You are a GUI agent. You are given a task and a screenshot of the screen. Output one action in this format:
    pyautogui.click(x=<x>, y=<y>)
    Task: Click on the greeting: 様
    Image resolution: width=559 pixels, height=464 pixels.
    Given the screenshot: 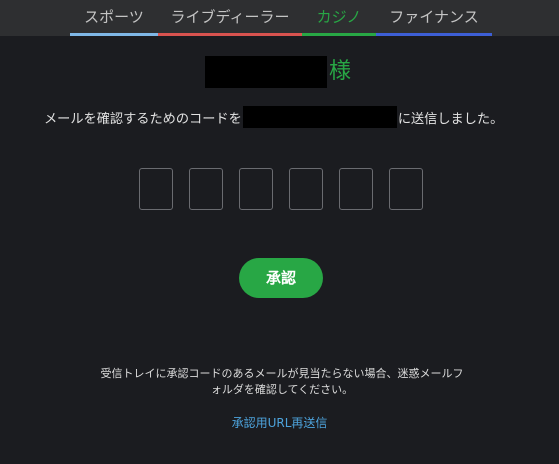 What is the action you would take?
    pyautogui.click(x=278, y=72)
    